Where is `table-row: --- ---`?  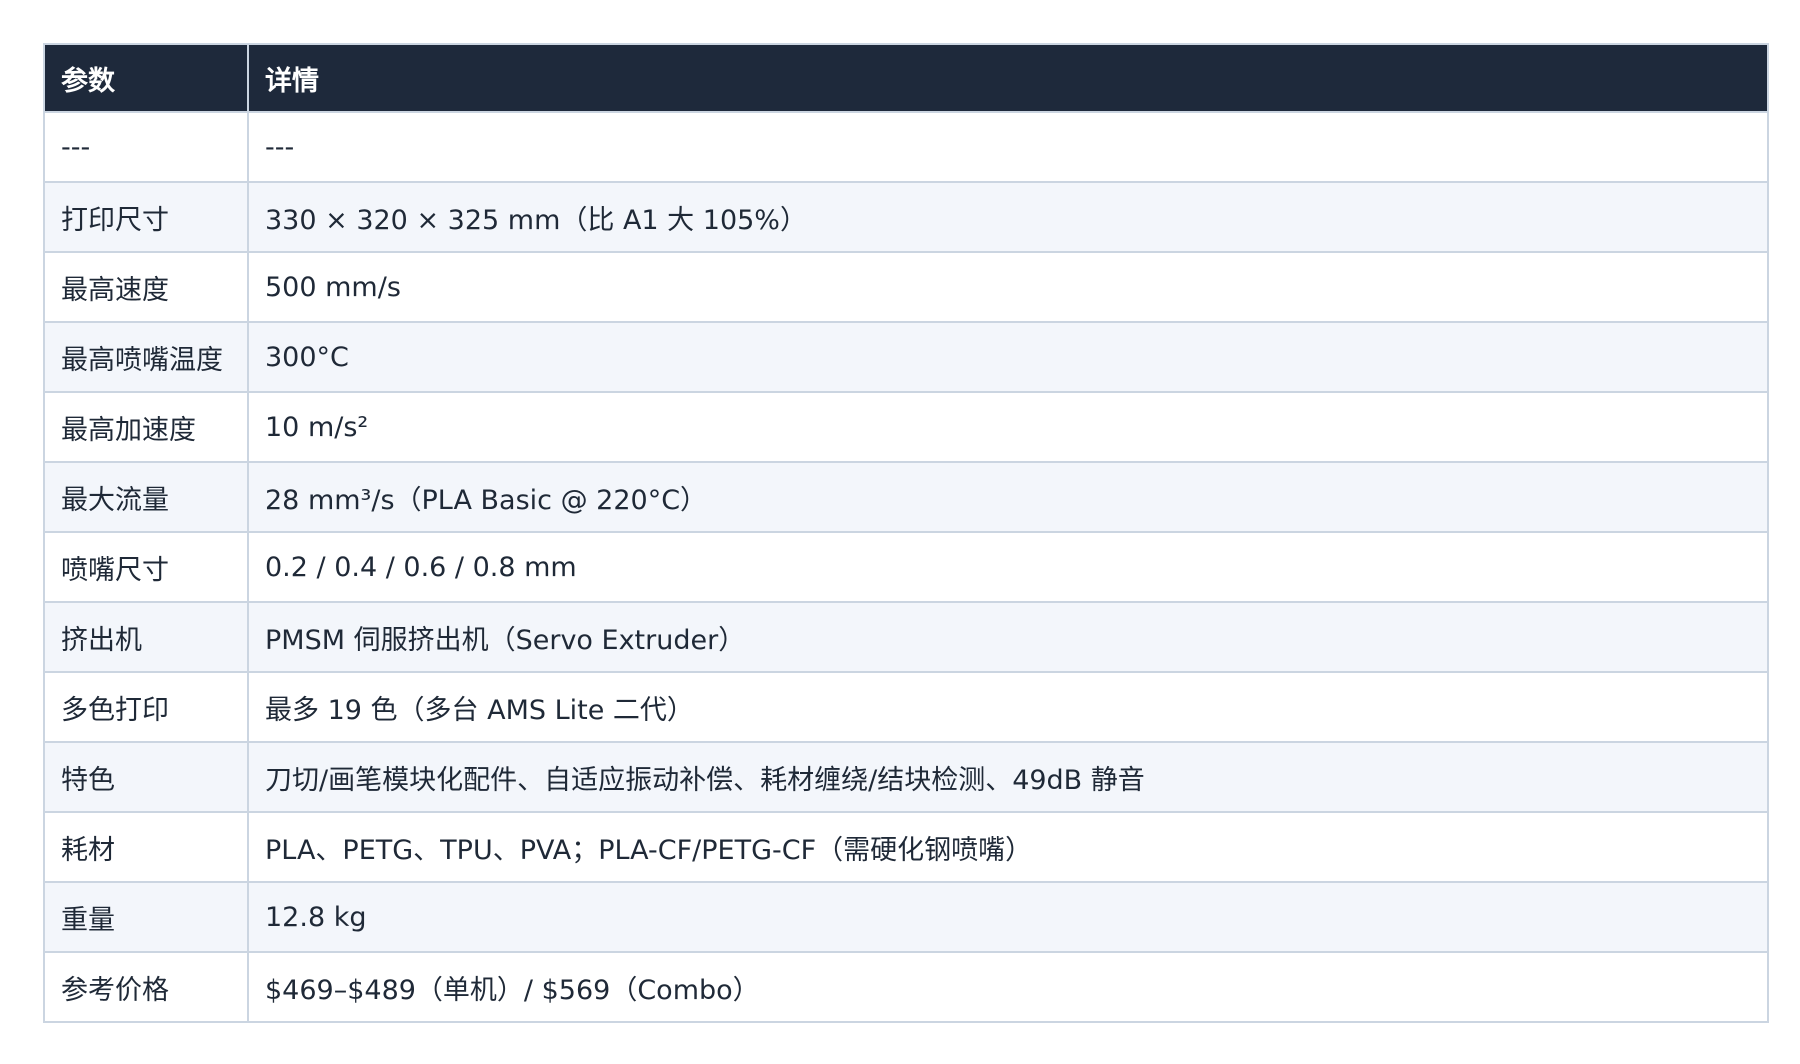
table-row: --- --- is located at coordinates (906, 147).